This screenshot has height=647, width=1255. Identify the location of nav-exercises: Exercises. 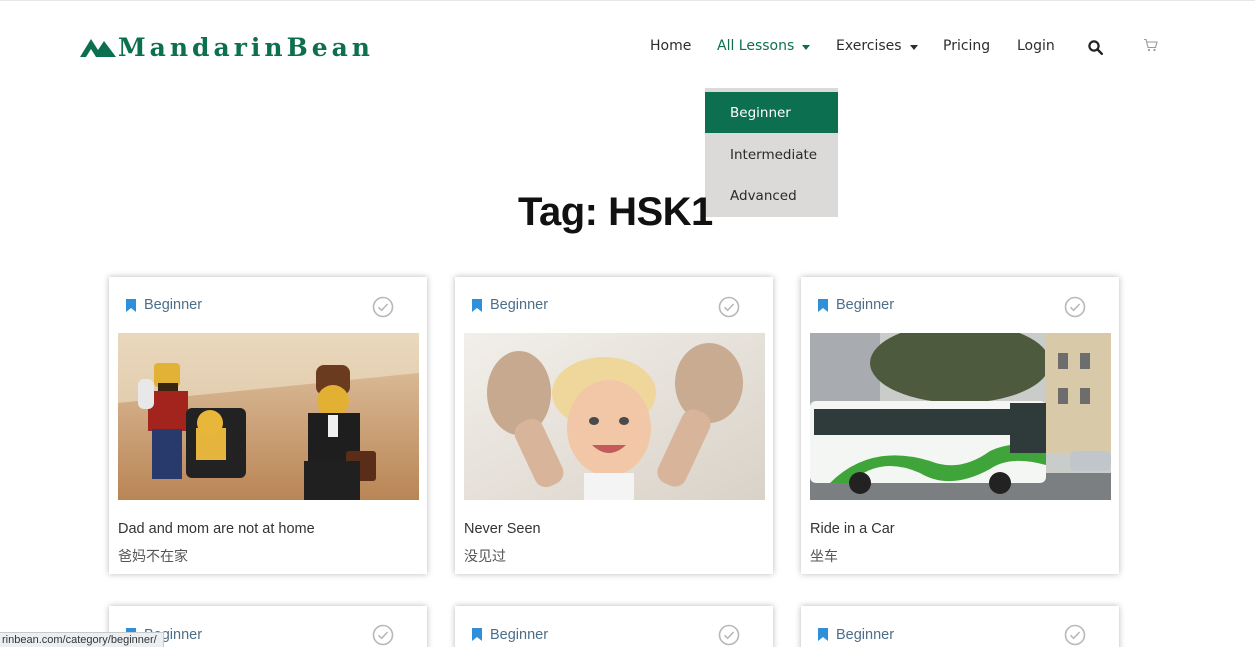
(877, 46).